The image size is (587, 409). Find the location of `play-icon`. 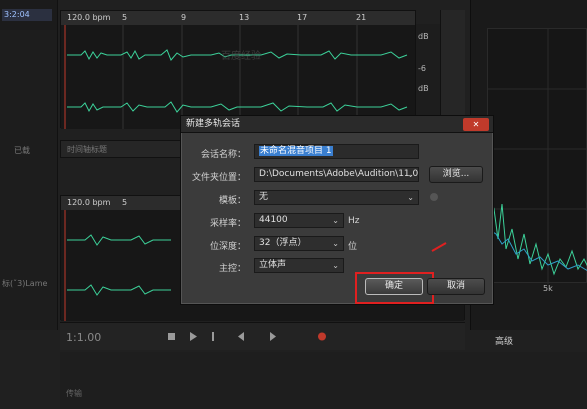

play-icon is located at coordinates (193, 336).